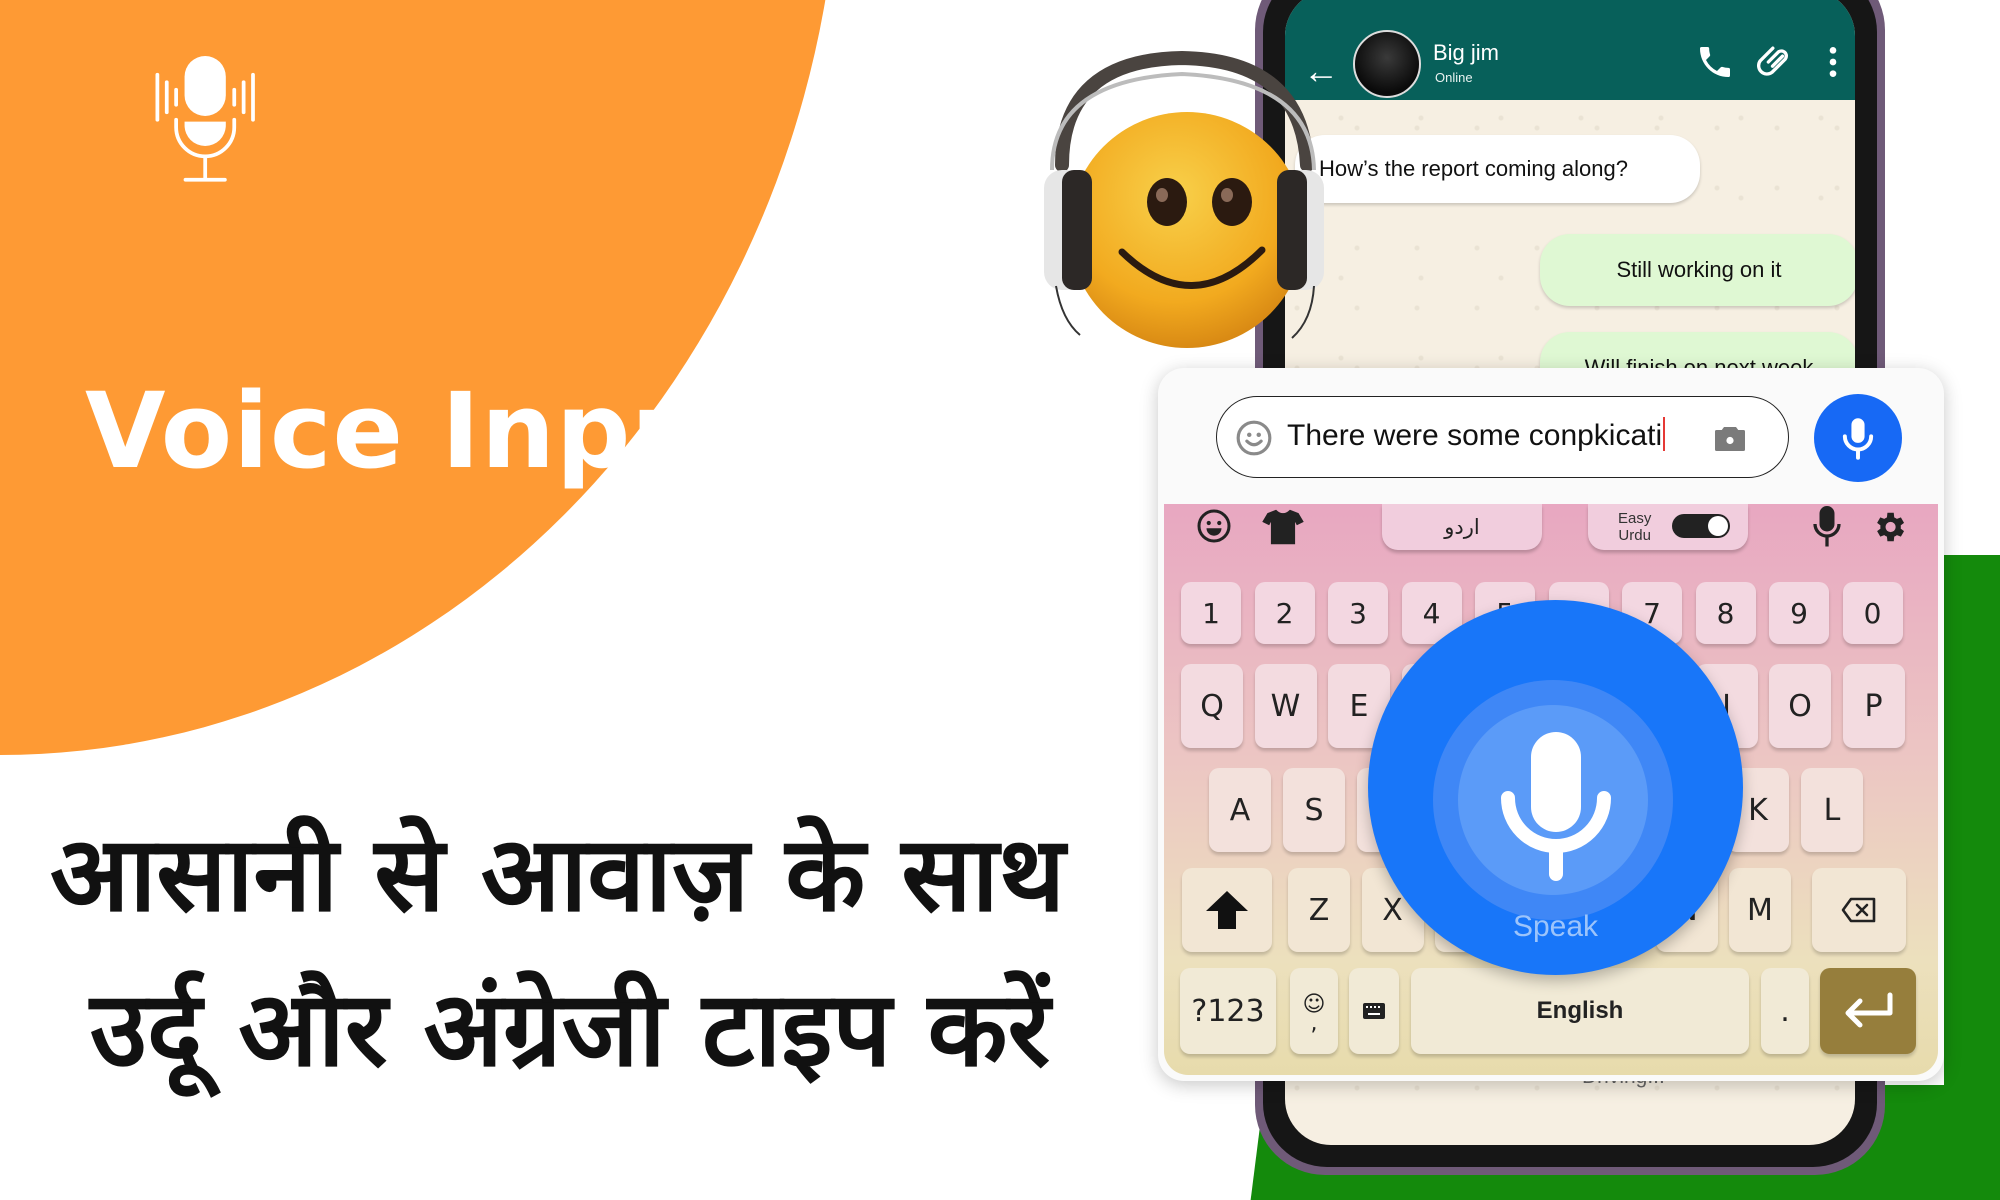 The width and height of the screenshot is (2000, 1200). I want to click on easy-urdu-toggle, so click(1701, 526).